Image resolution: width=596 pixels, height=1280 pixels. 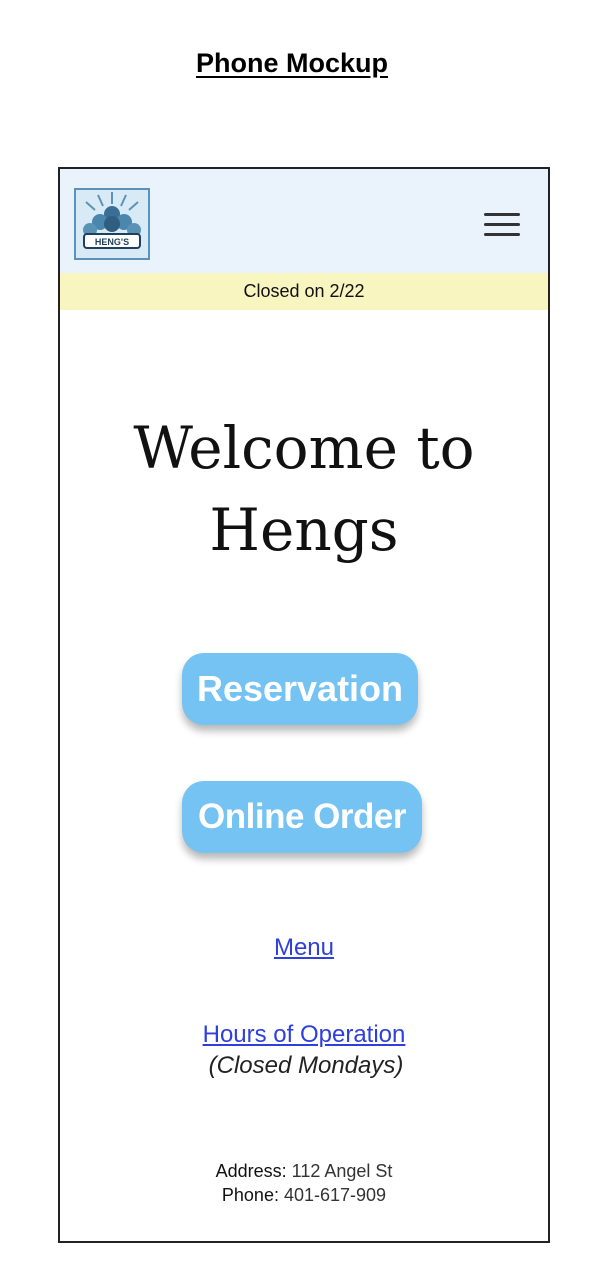 I want to click on closed-mondays-note: (Closed Mondays), so click(x=306, y=1065).